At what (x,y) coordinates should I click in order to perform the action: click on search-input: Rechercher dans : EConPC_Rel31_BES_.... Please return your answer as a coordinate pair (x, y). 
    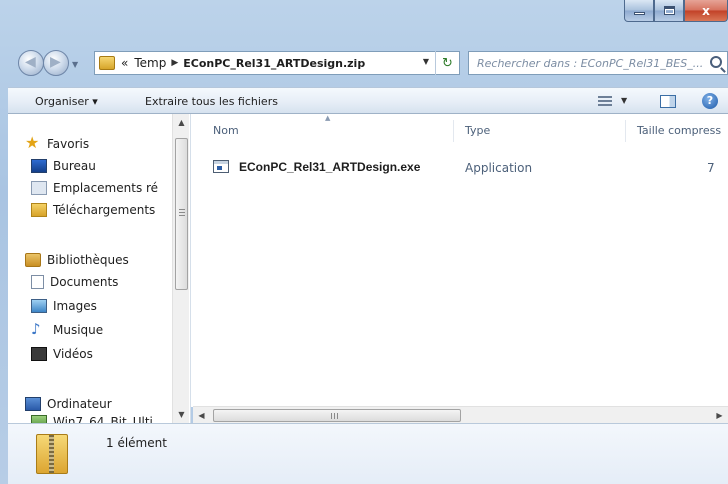
    Looking at the image, I should click on (598, 63).